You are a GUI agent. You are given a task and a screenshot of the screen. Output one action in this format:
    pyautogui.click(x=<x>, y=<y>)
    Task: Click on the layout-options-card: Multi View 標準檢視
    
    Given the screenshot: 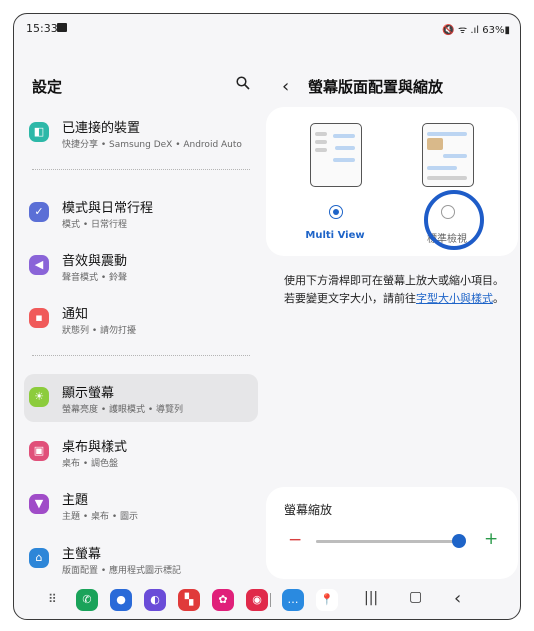 What is the action you would take?
    pyautogui.click(x=392, y=181)
    